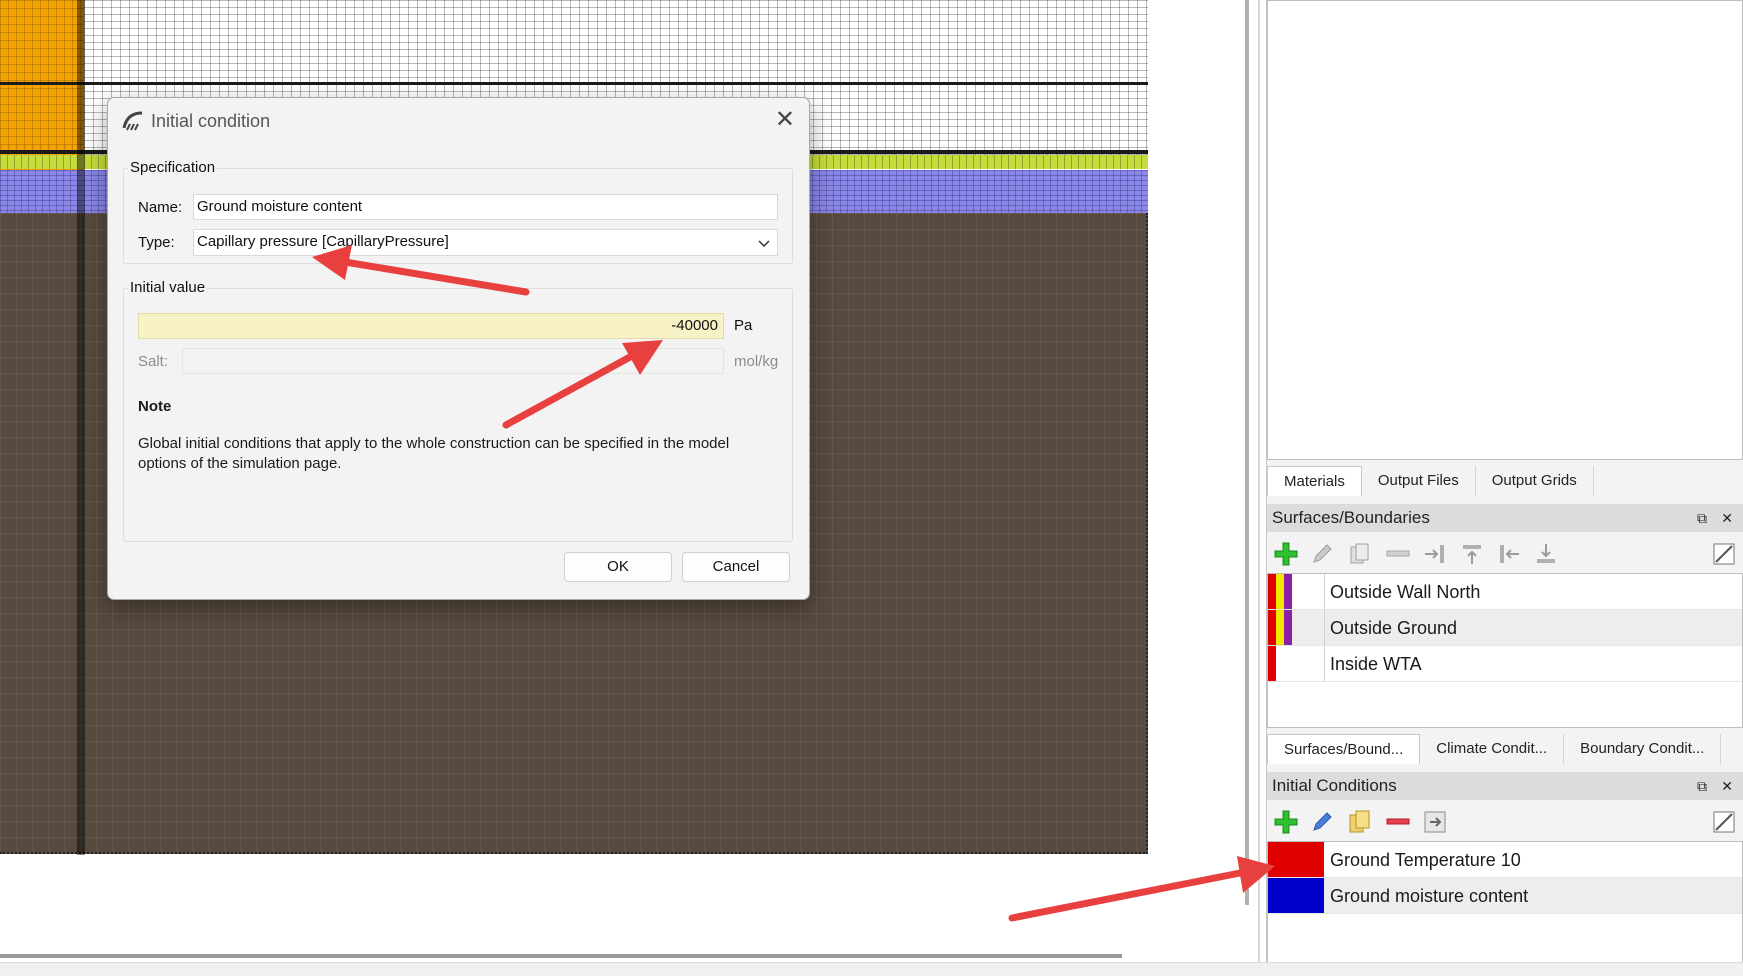 The width and height of the screenshot is (1743, 976). I want to click on assign-bottom-icon, so click(1546, 554).